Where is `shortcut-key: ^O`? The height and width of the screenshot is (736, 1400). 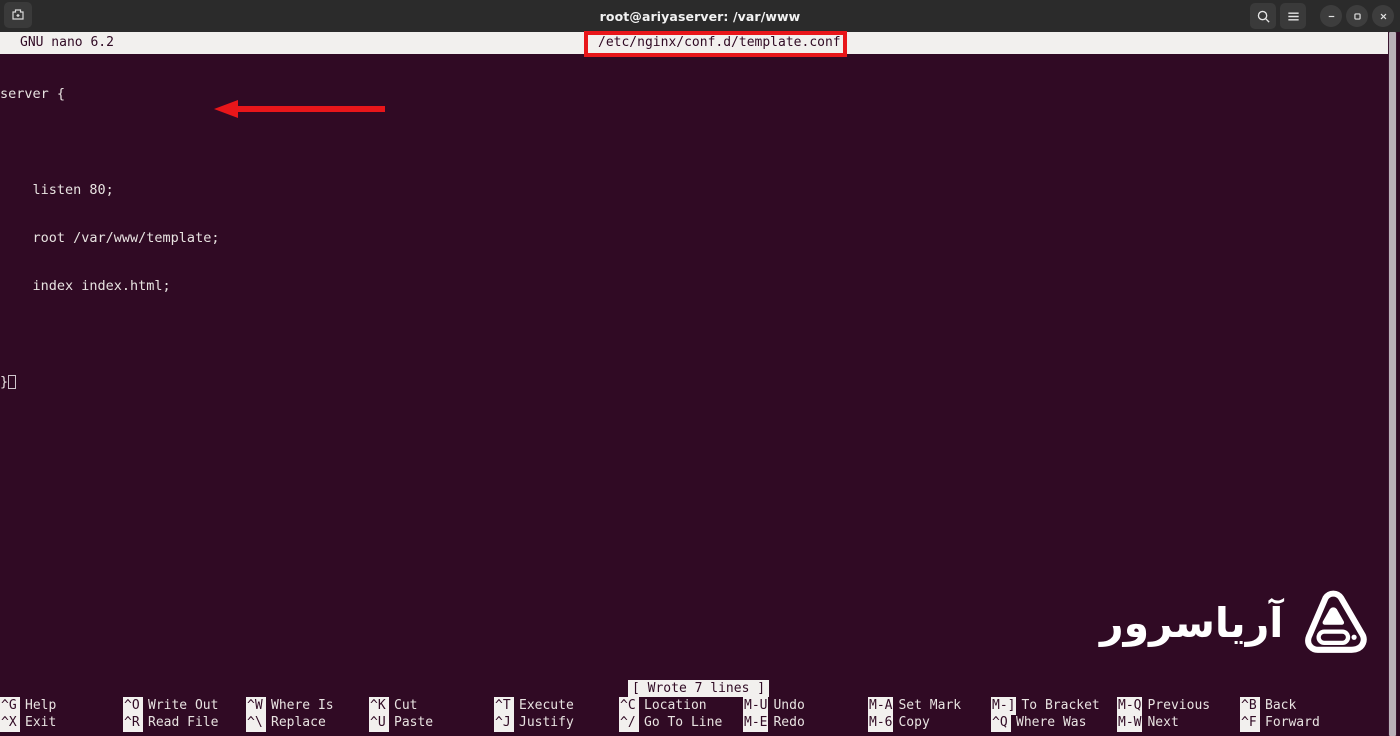 shortcut-key: ^O is located at coordinates (133, 706).